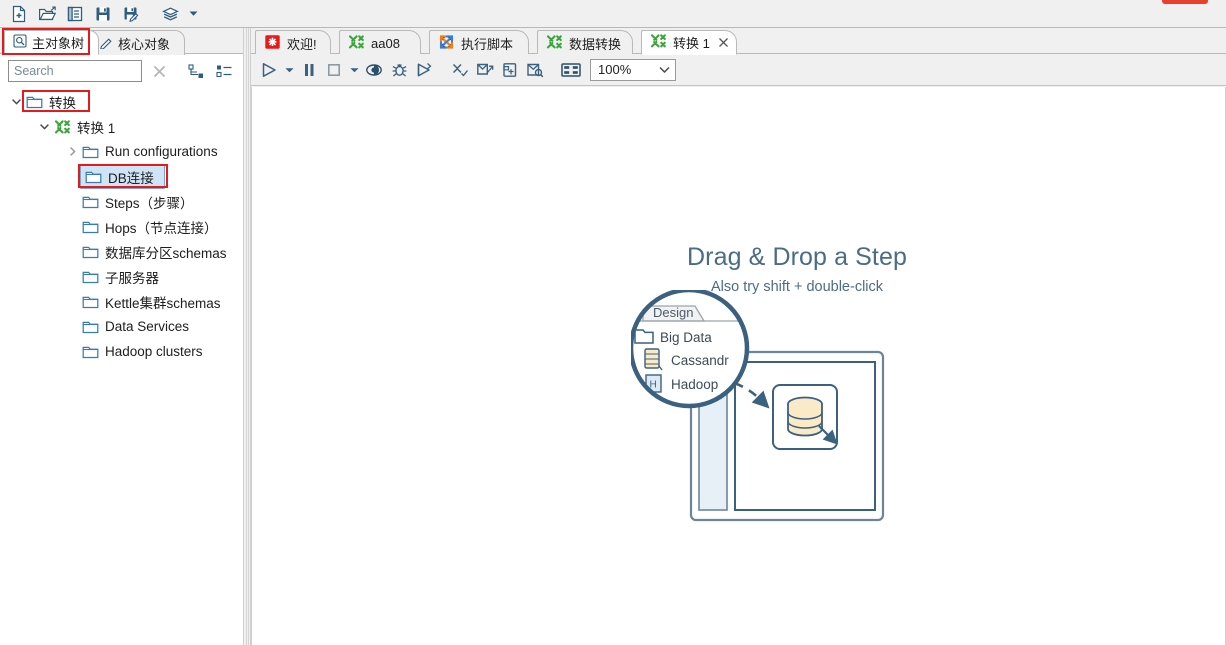  I want to click on new-file-icon, so click(19, 13).